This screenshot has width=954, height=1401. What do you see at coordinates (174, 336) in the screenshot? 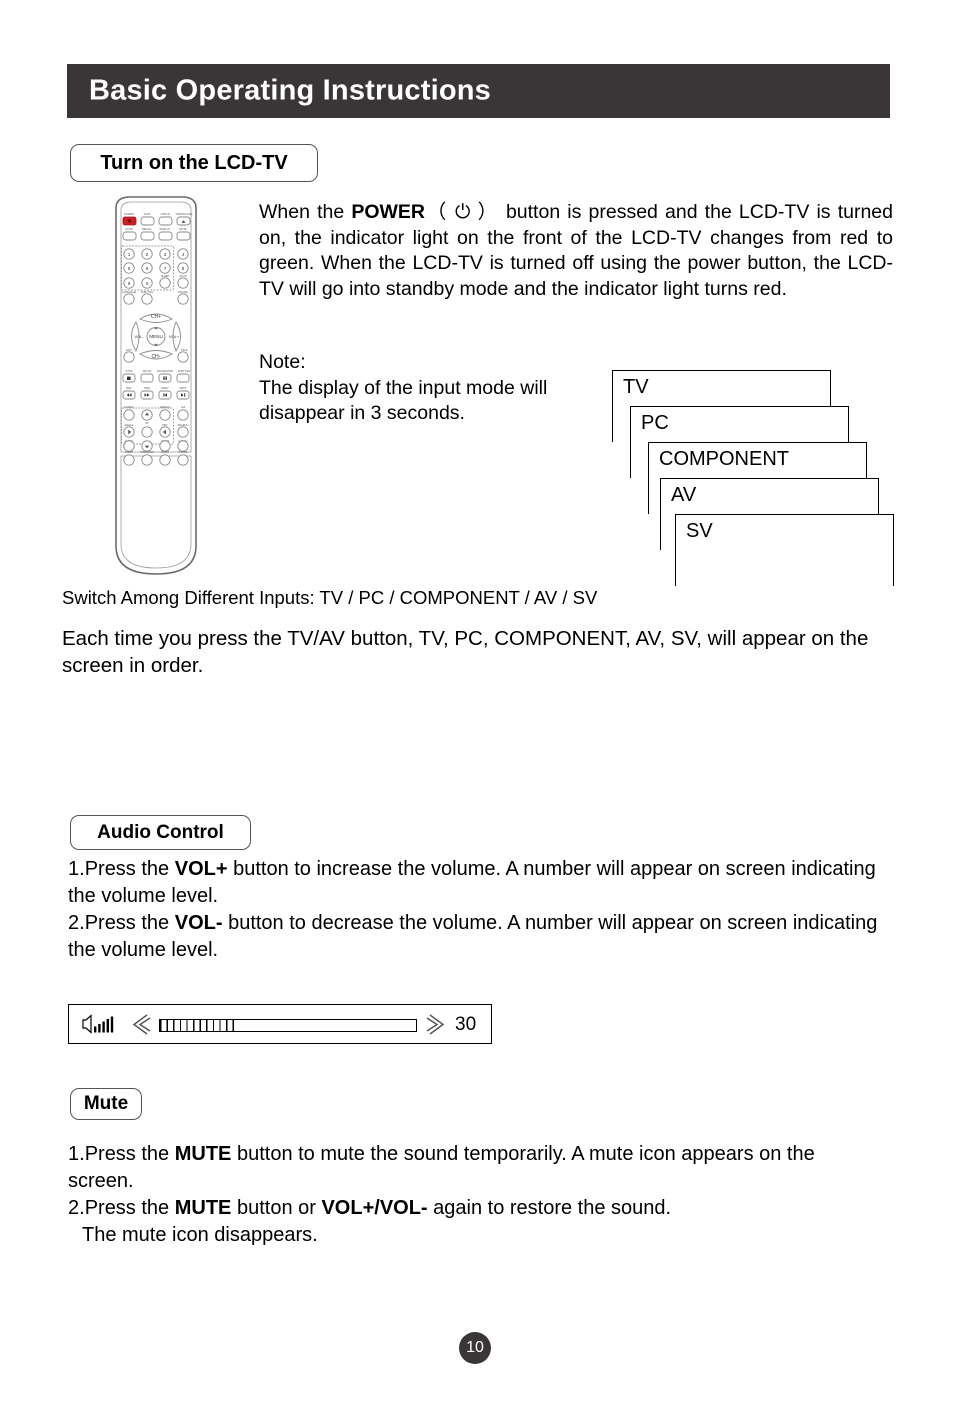
I see `svg-text: VOL+` at bounding box center [174, 336].